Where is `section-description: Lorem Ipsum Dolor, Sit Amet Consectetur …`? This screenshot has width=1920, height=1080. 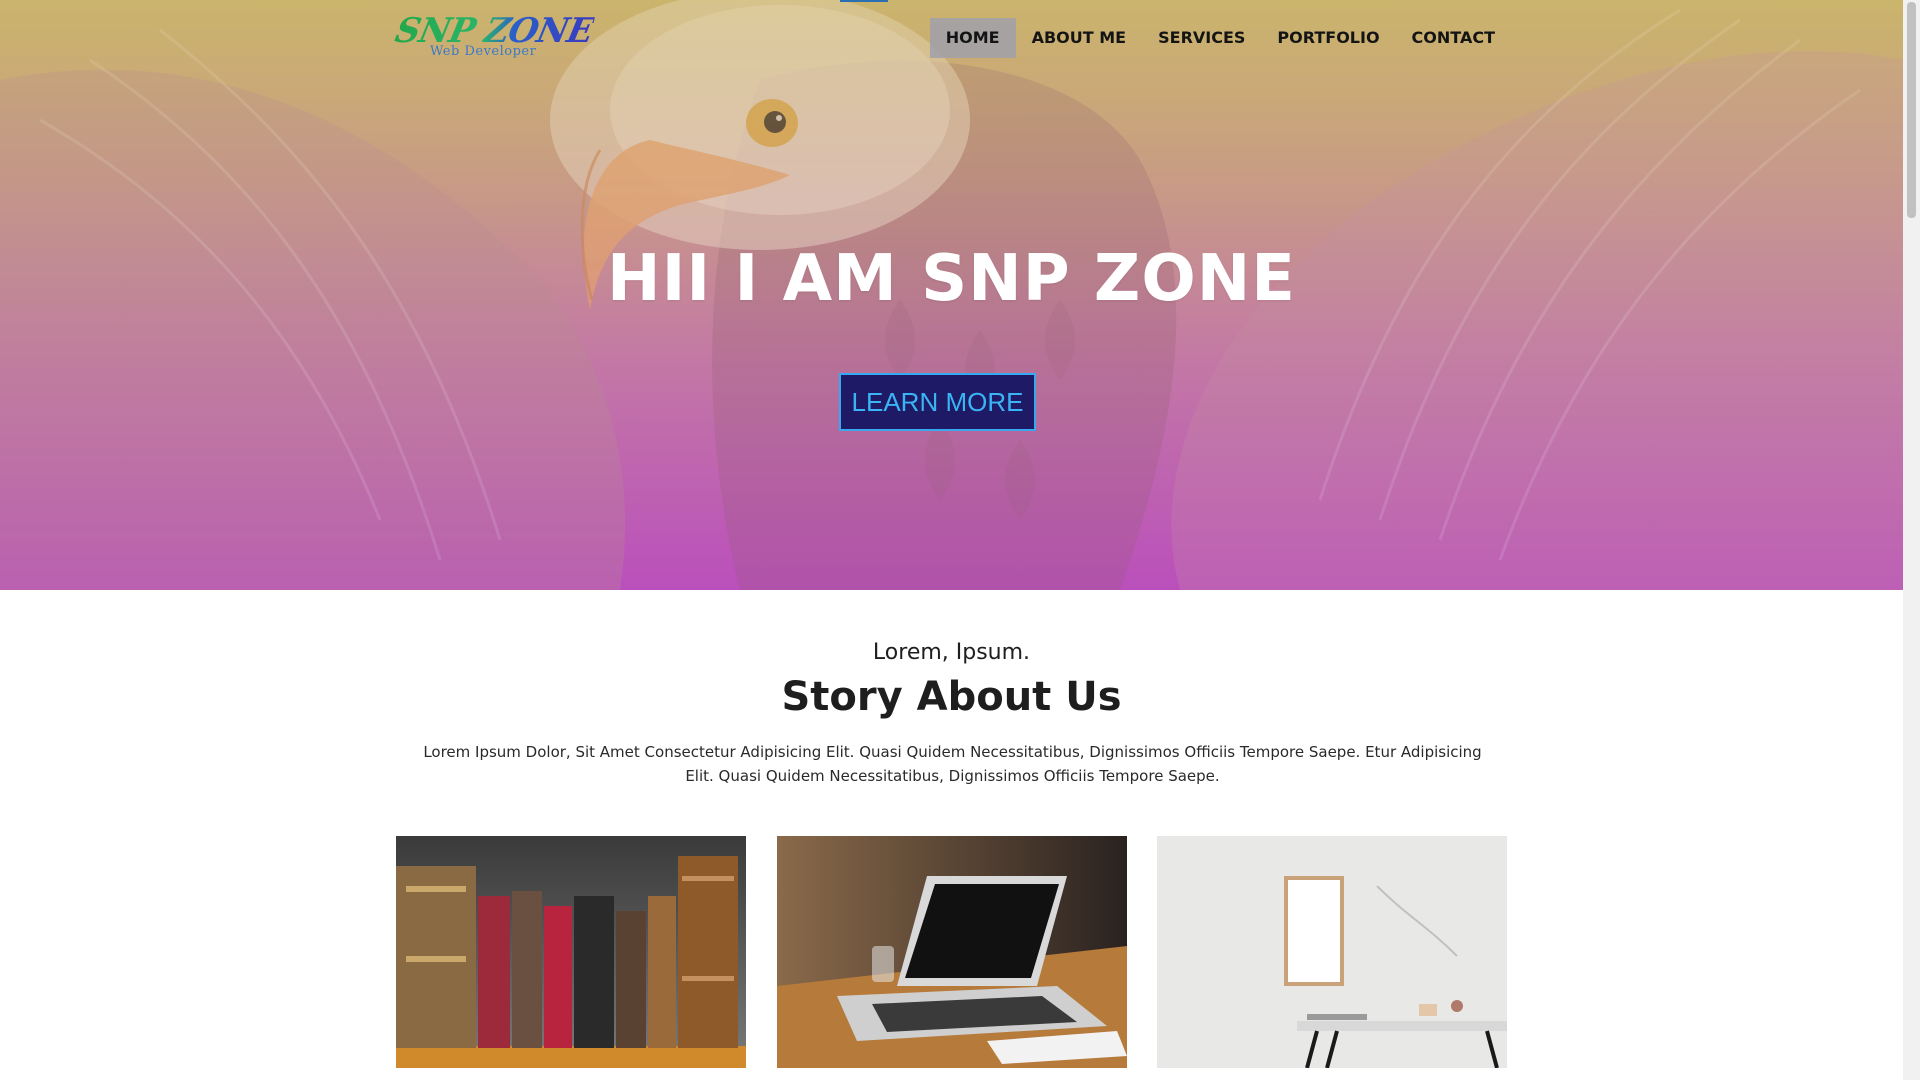 section-description: Lorem Ipsum Dolor, Sit Amet Consectetur … is located at coordinates (952, 764).